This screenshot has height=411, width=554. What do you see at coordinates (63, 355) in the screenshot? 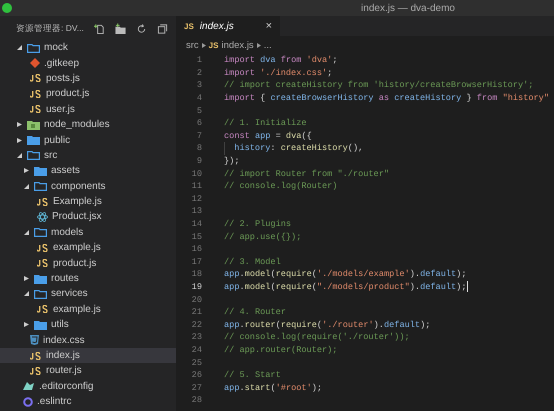
I see `file-name: index.js` at bounding box center [63, 355].